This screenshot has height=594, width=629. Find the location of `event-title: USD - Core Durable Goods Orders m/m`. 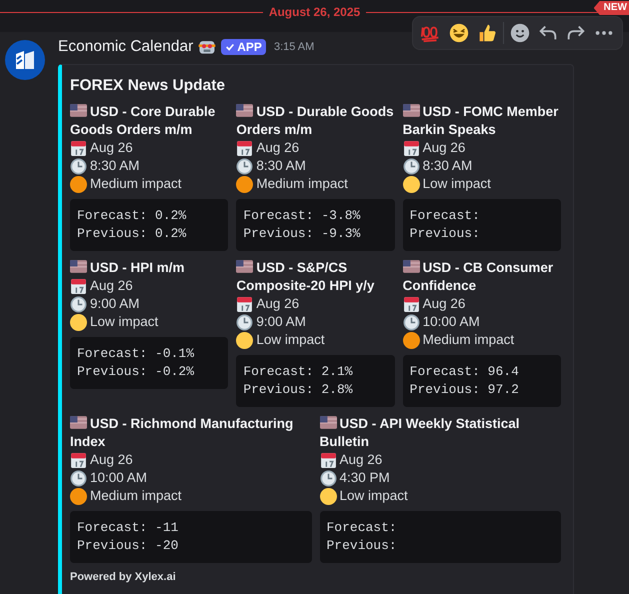

event-title: USD - Core Durable Goods Orders m/m is located at coordinates (143, 121).